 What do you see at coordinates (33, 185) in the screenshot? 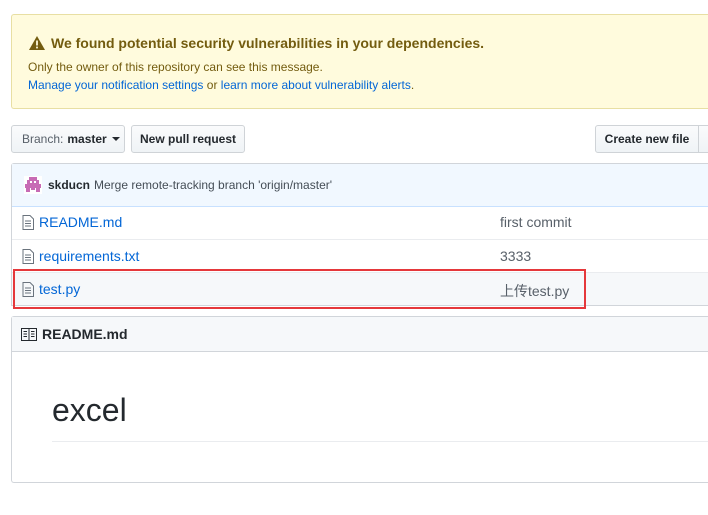
I see `avatar` at bounding box center [33, 185].